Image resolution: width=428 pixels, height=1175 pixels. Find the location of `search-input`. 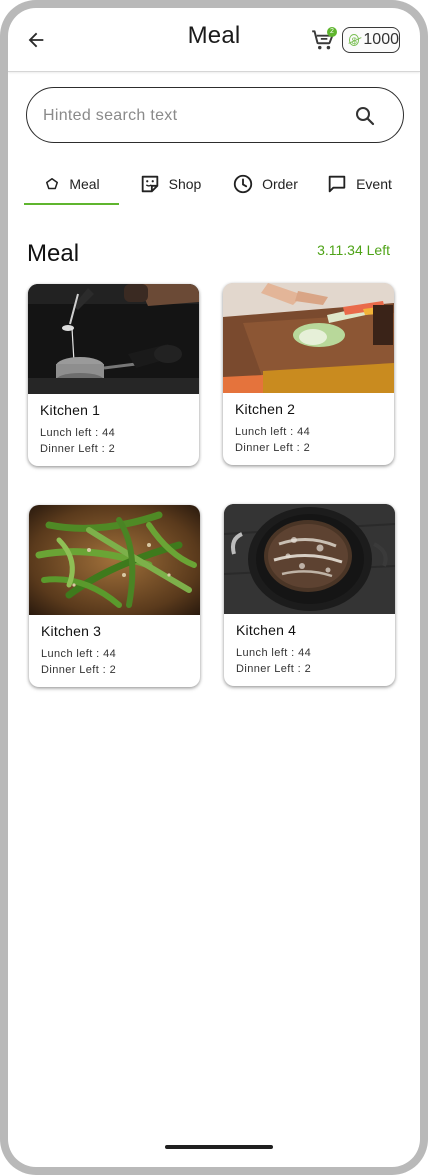

search-input is located at coordinates (193, 116).